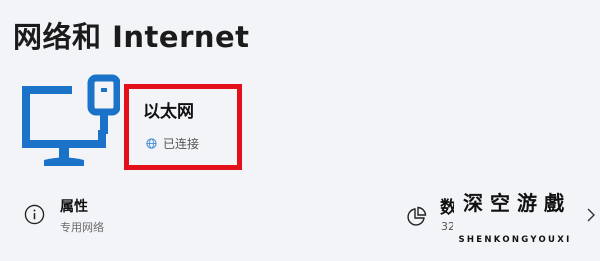 Image resolution: width=600 pixels, height=261 pixels. What do you see at coordinates (168, 109) in the screenshot?
I see `adapter-name: 以太网` at bounding box center [168, 109].